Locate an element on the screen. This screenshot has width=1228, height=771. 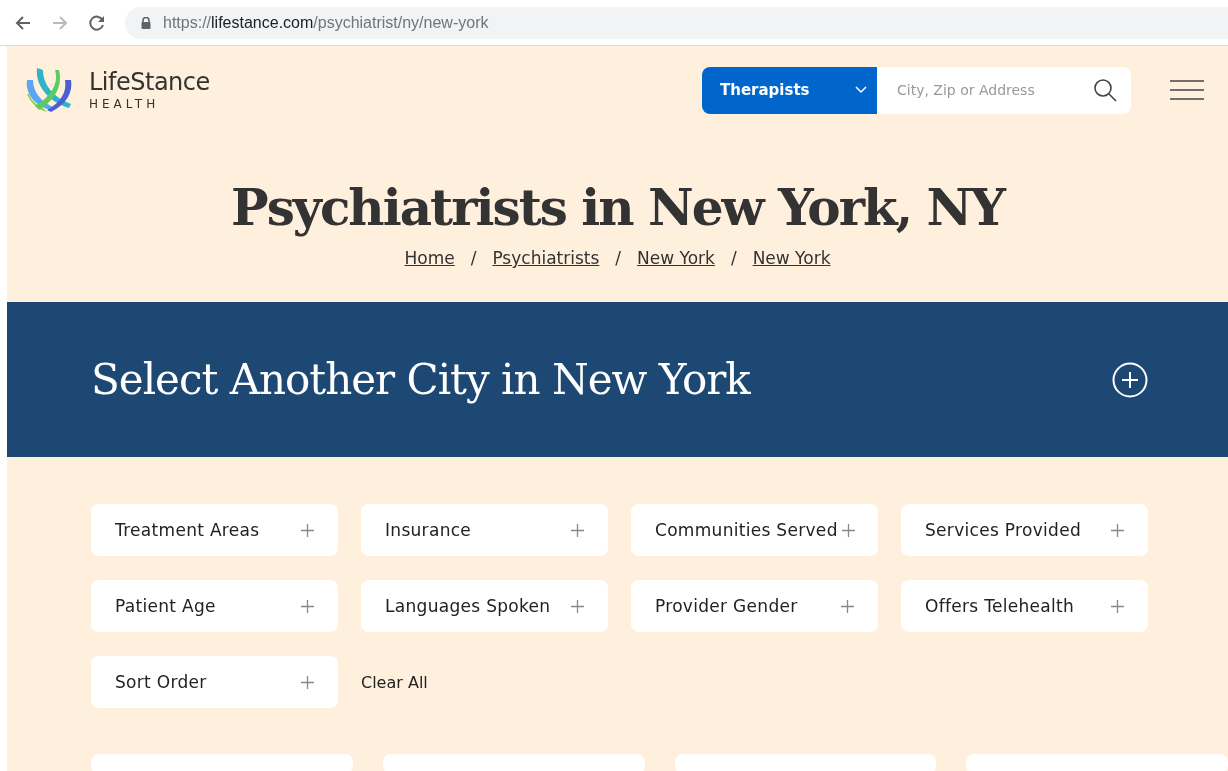
back-icon is located at coordinates (23, 22).